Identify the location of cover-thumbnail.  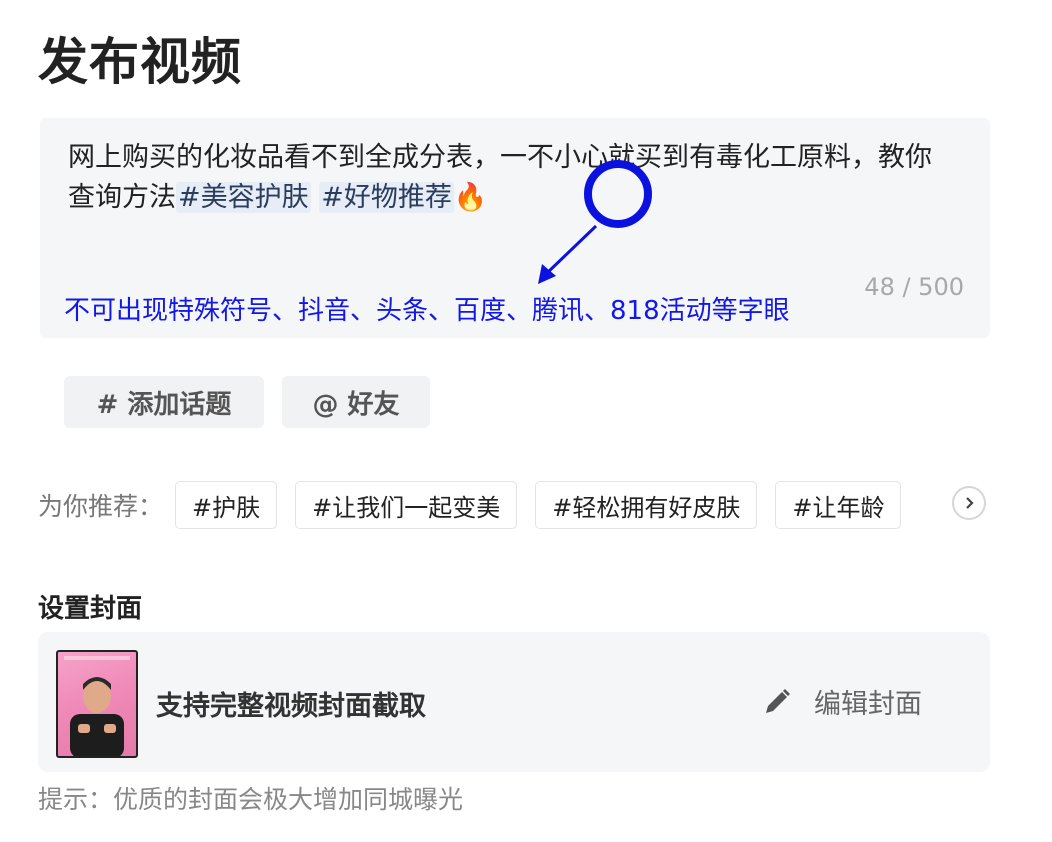
(97, 704).